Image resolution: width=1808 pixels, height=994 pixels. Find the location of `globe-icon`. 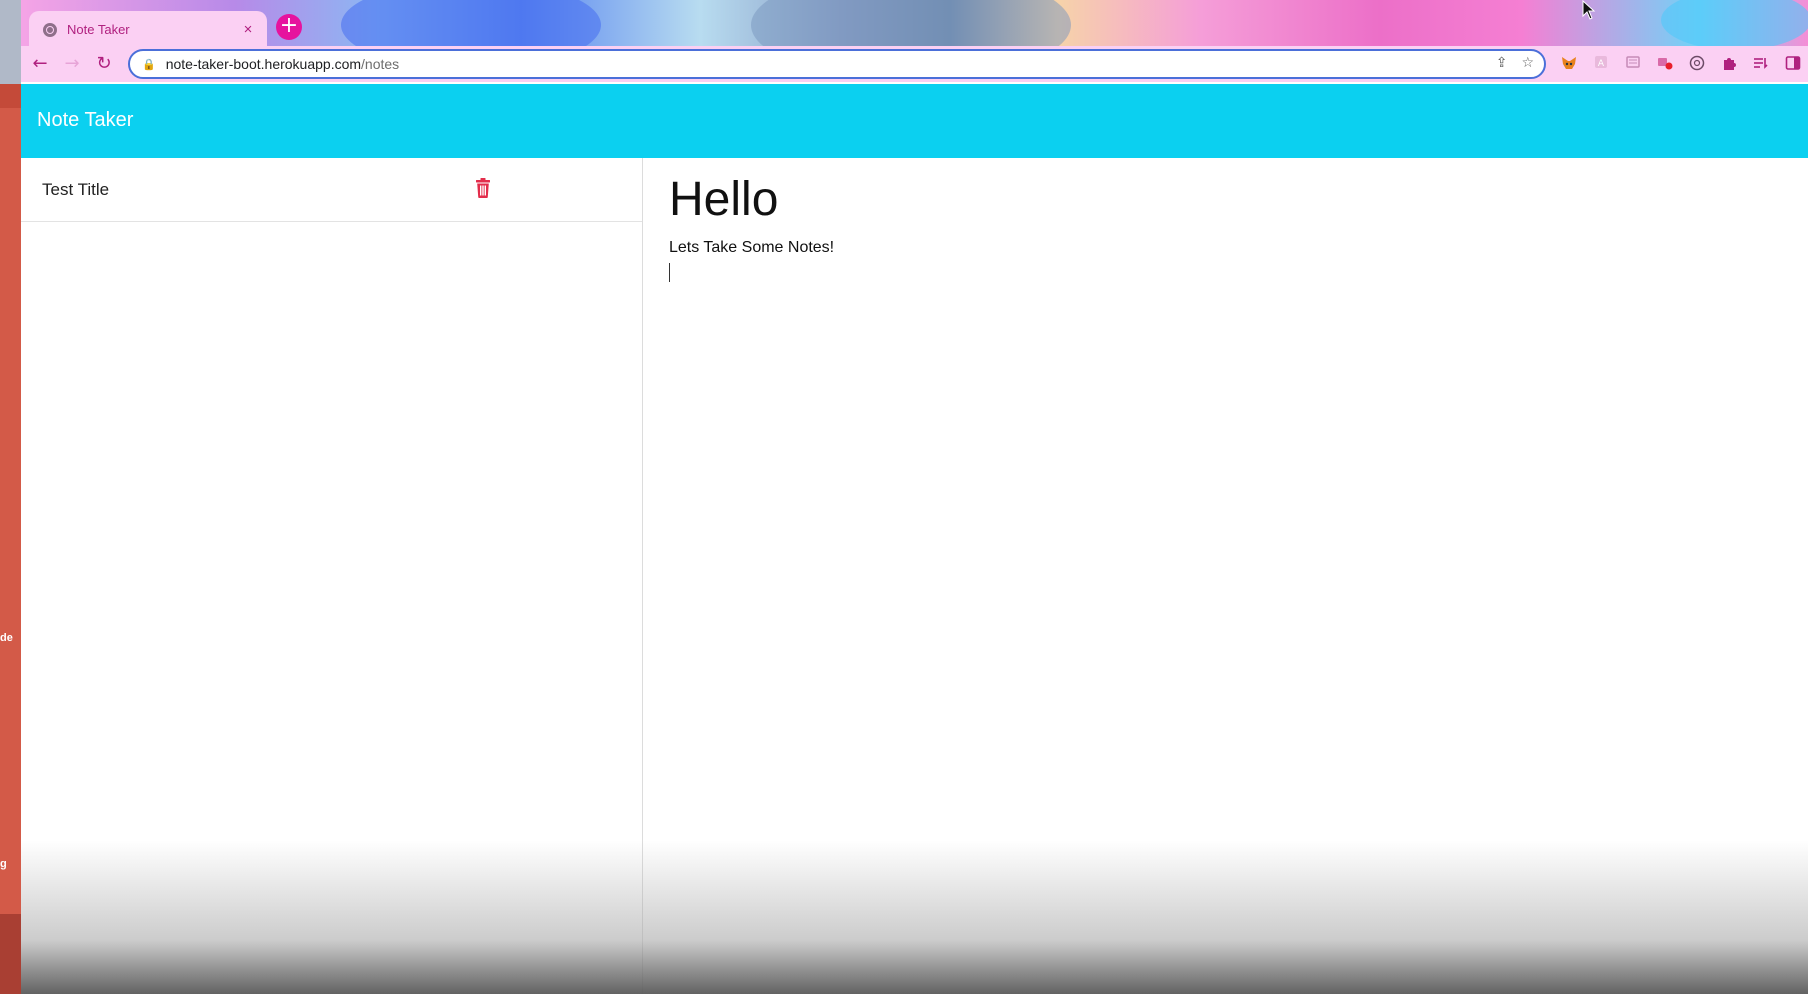

globe-icon is located at coordinates (50, 29).